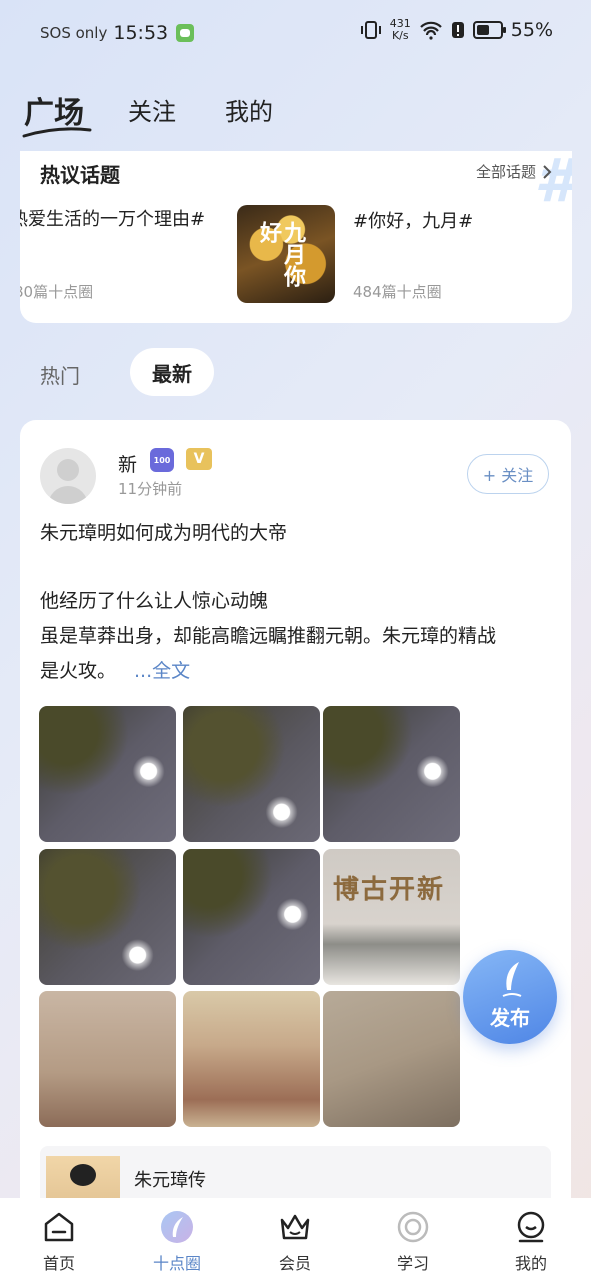 The width and height of the screenshot is (591, 1280). I want to click on follow-button: + 关注, so click(508, 474).